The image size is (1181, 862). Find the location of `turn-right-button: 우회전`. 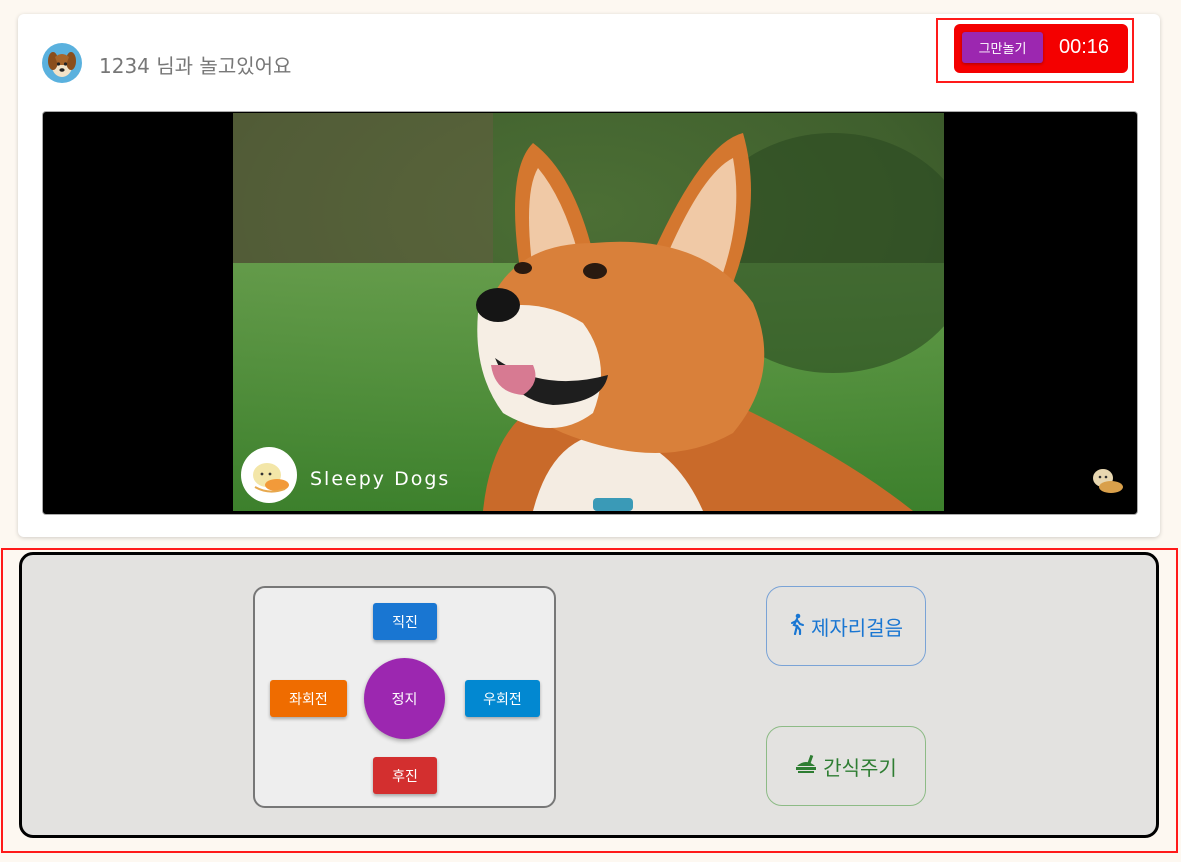

turn-right-button: 우회전 is located at coordinates (502, 698).